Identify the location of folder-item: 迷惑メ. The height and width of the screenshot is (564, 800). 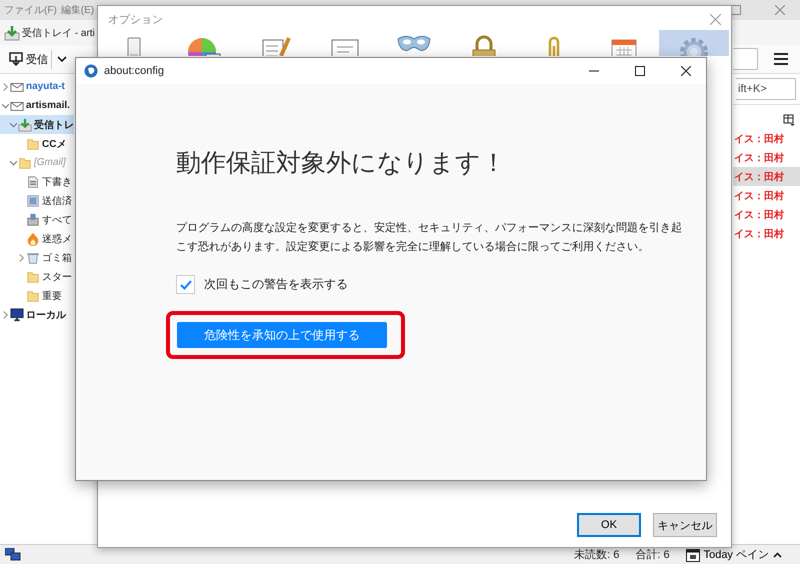
(37, 238).